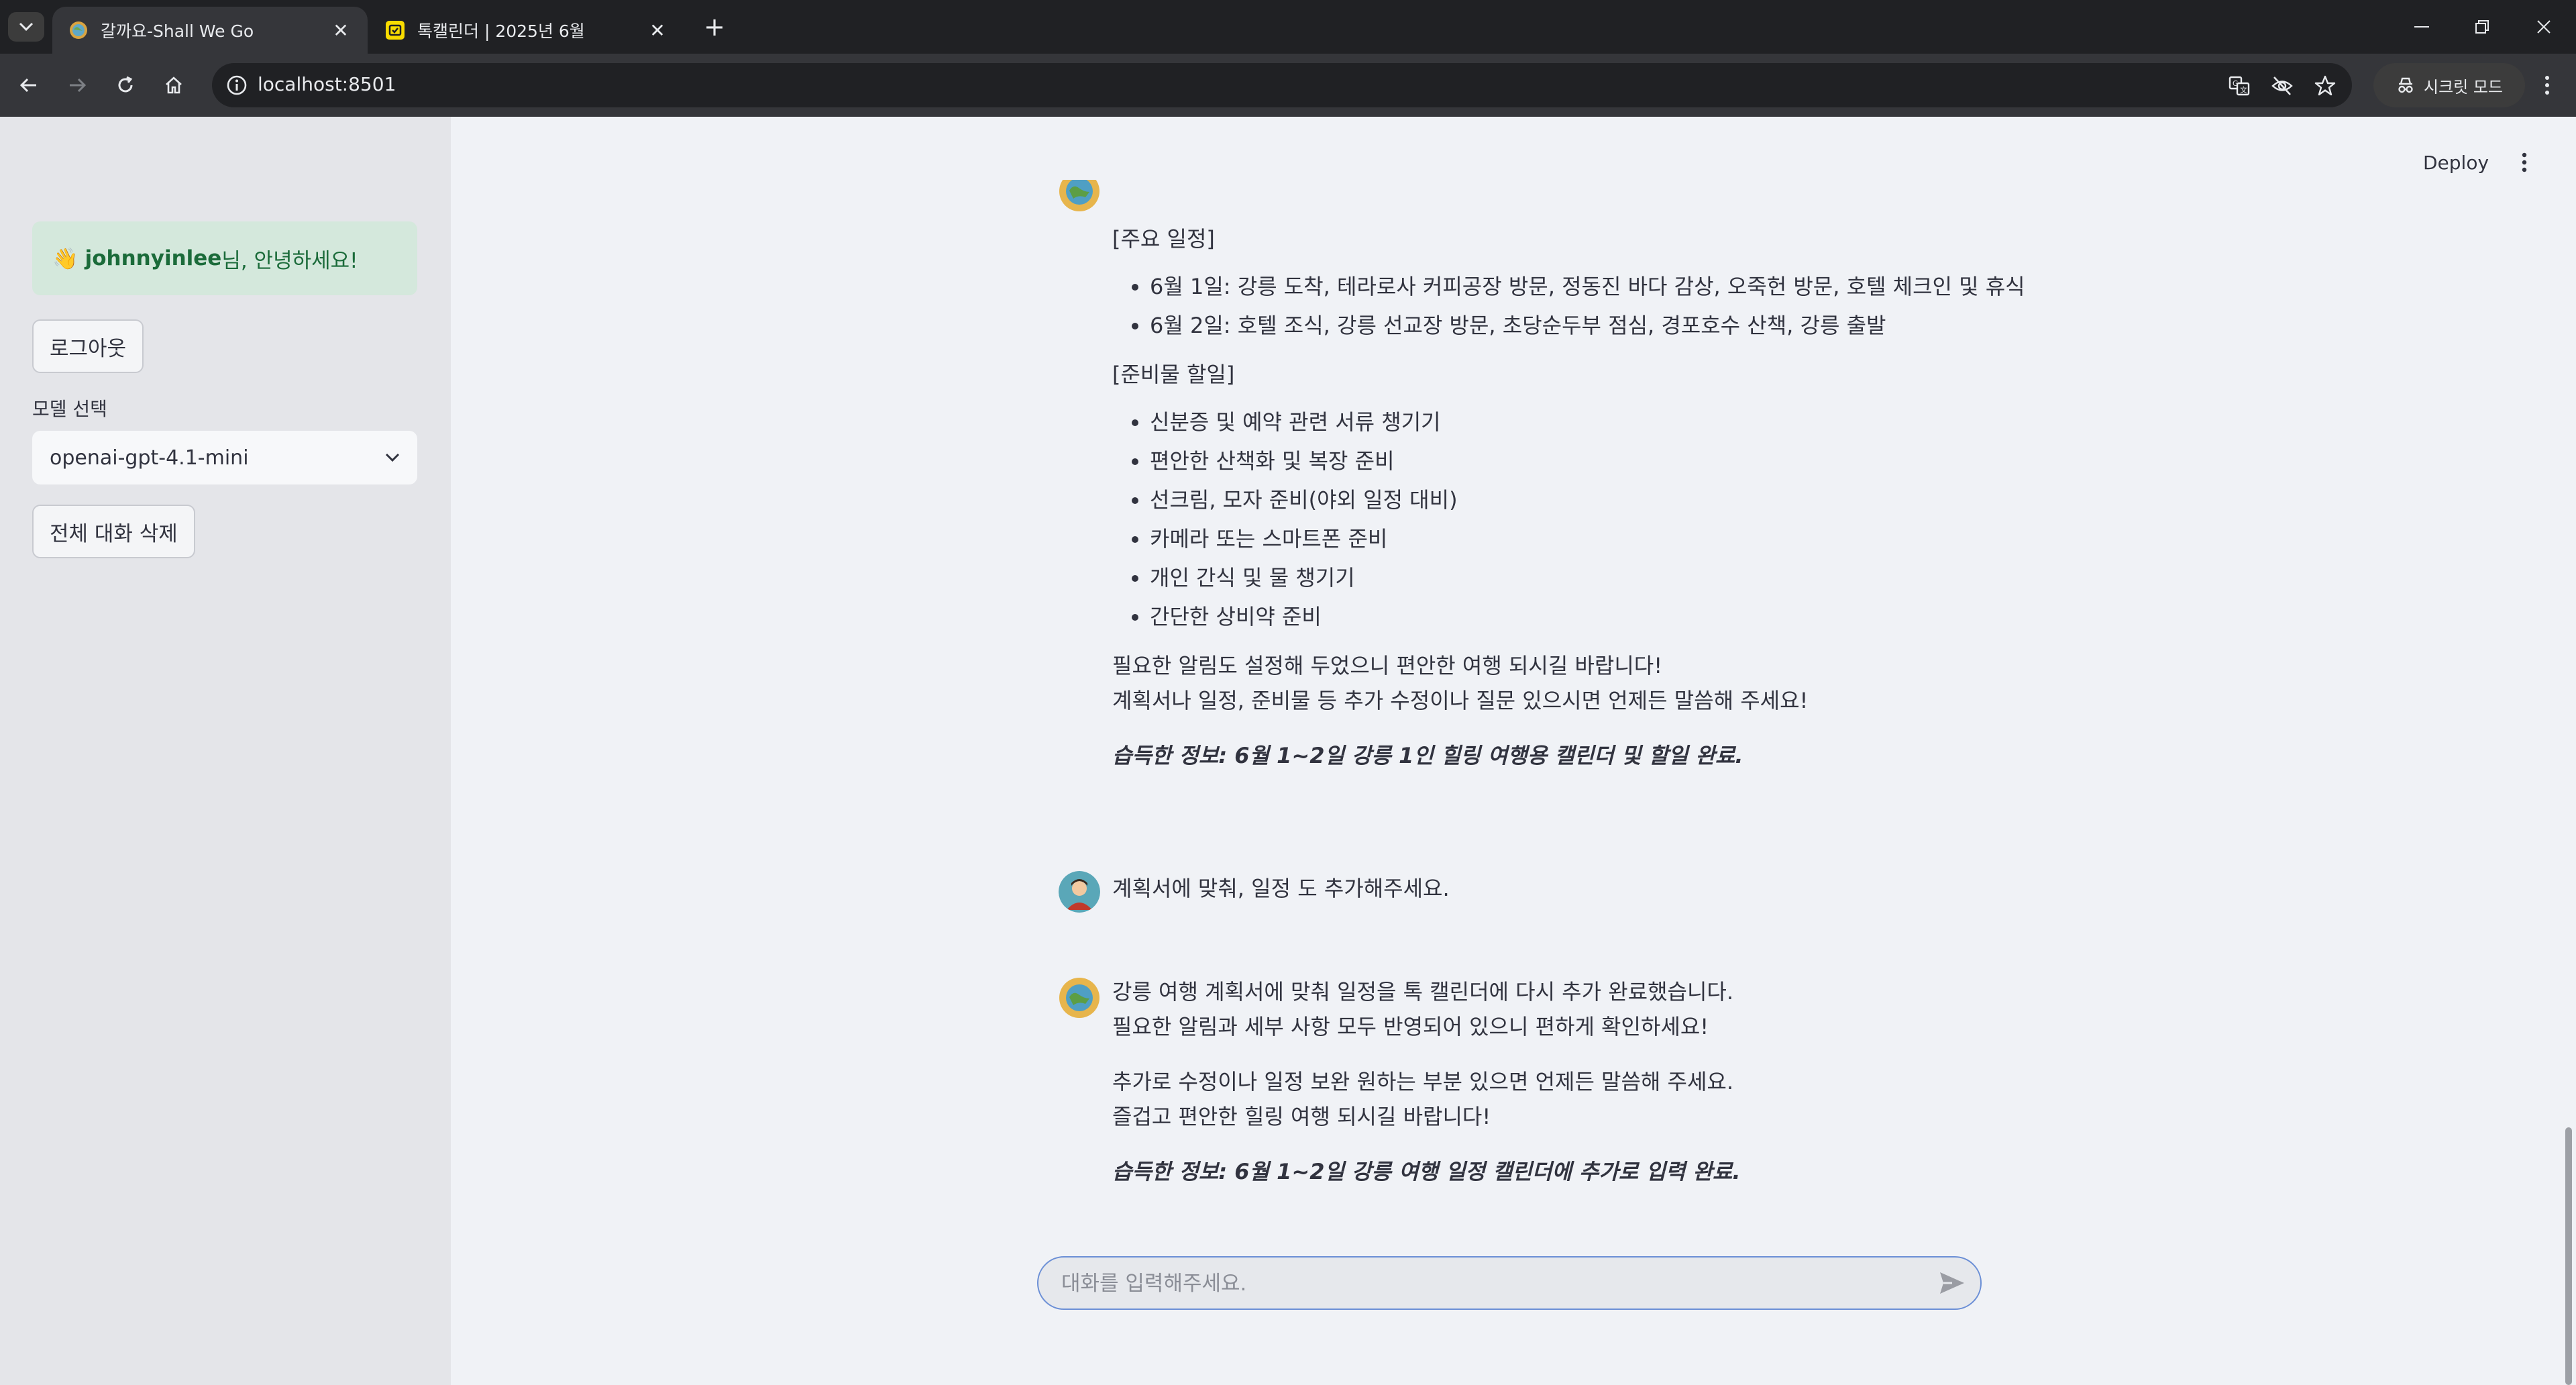 Image resolution: width=2576 pixels, height=1385 pixels. I want to click on greeting-username: johnnyinlee, so click(153, 258).